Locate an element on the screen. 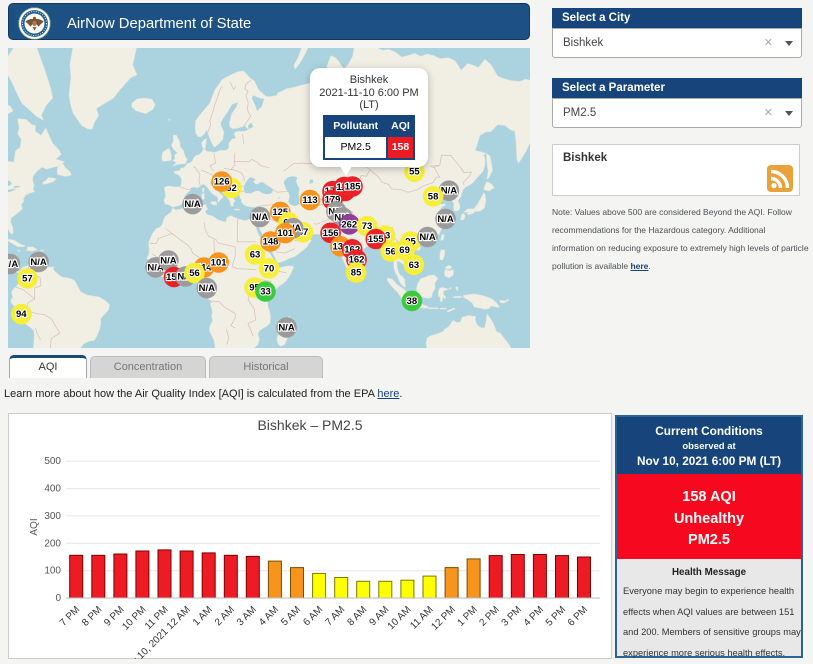 The image size is (813, 664). svg-text: 85 is located at coordinates (356, 273).